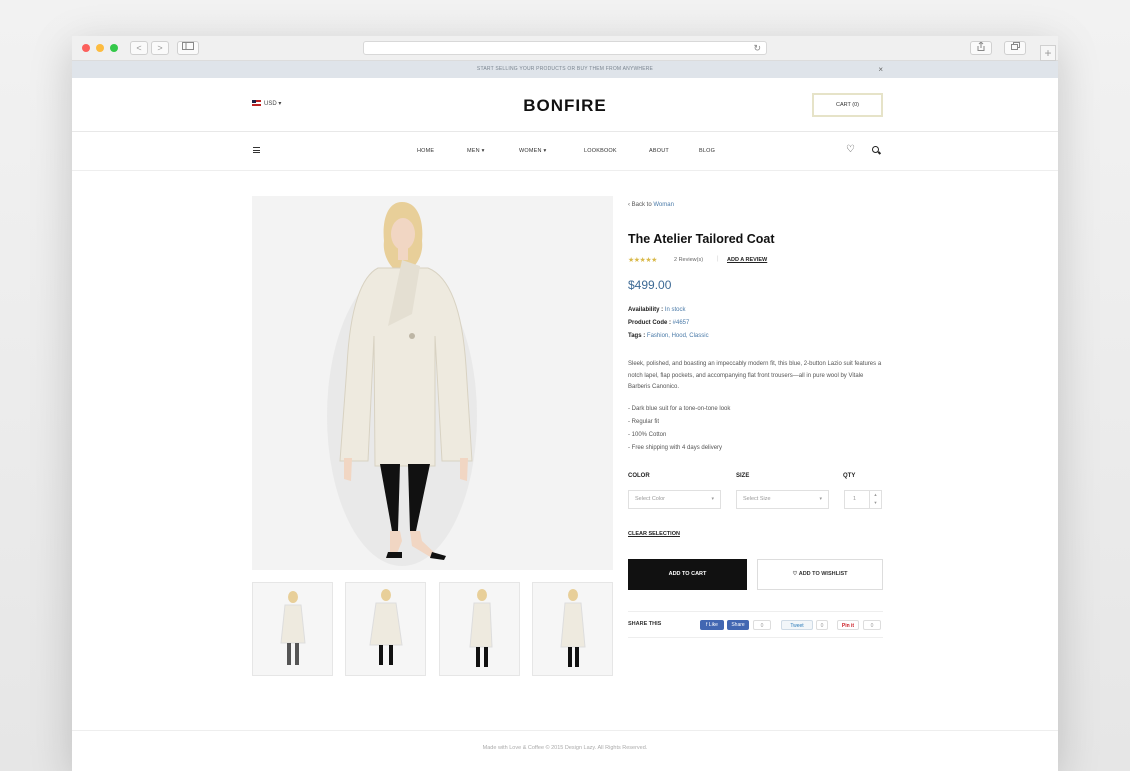  What do you see at coordinates (675, 448) in the screenshot?
I see `feature-bullet: - Free shipping with 4 days delivery` at bounding box center [675, 448].